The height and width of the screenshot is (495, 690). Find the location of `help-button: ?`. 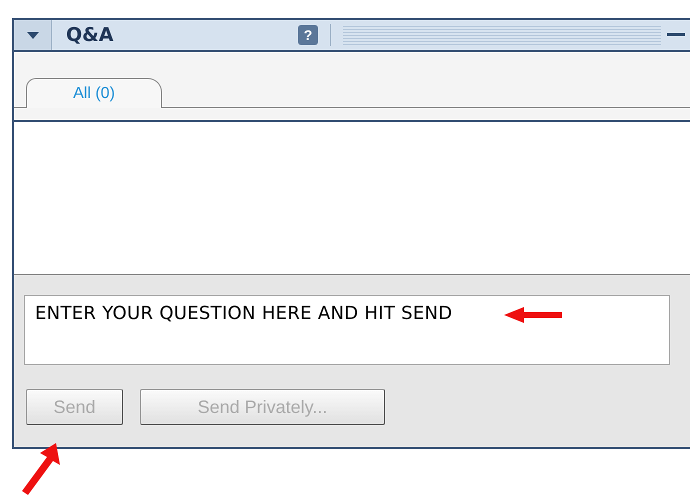

help-button: ? is located at coordinates (308, 35).